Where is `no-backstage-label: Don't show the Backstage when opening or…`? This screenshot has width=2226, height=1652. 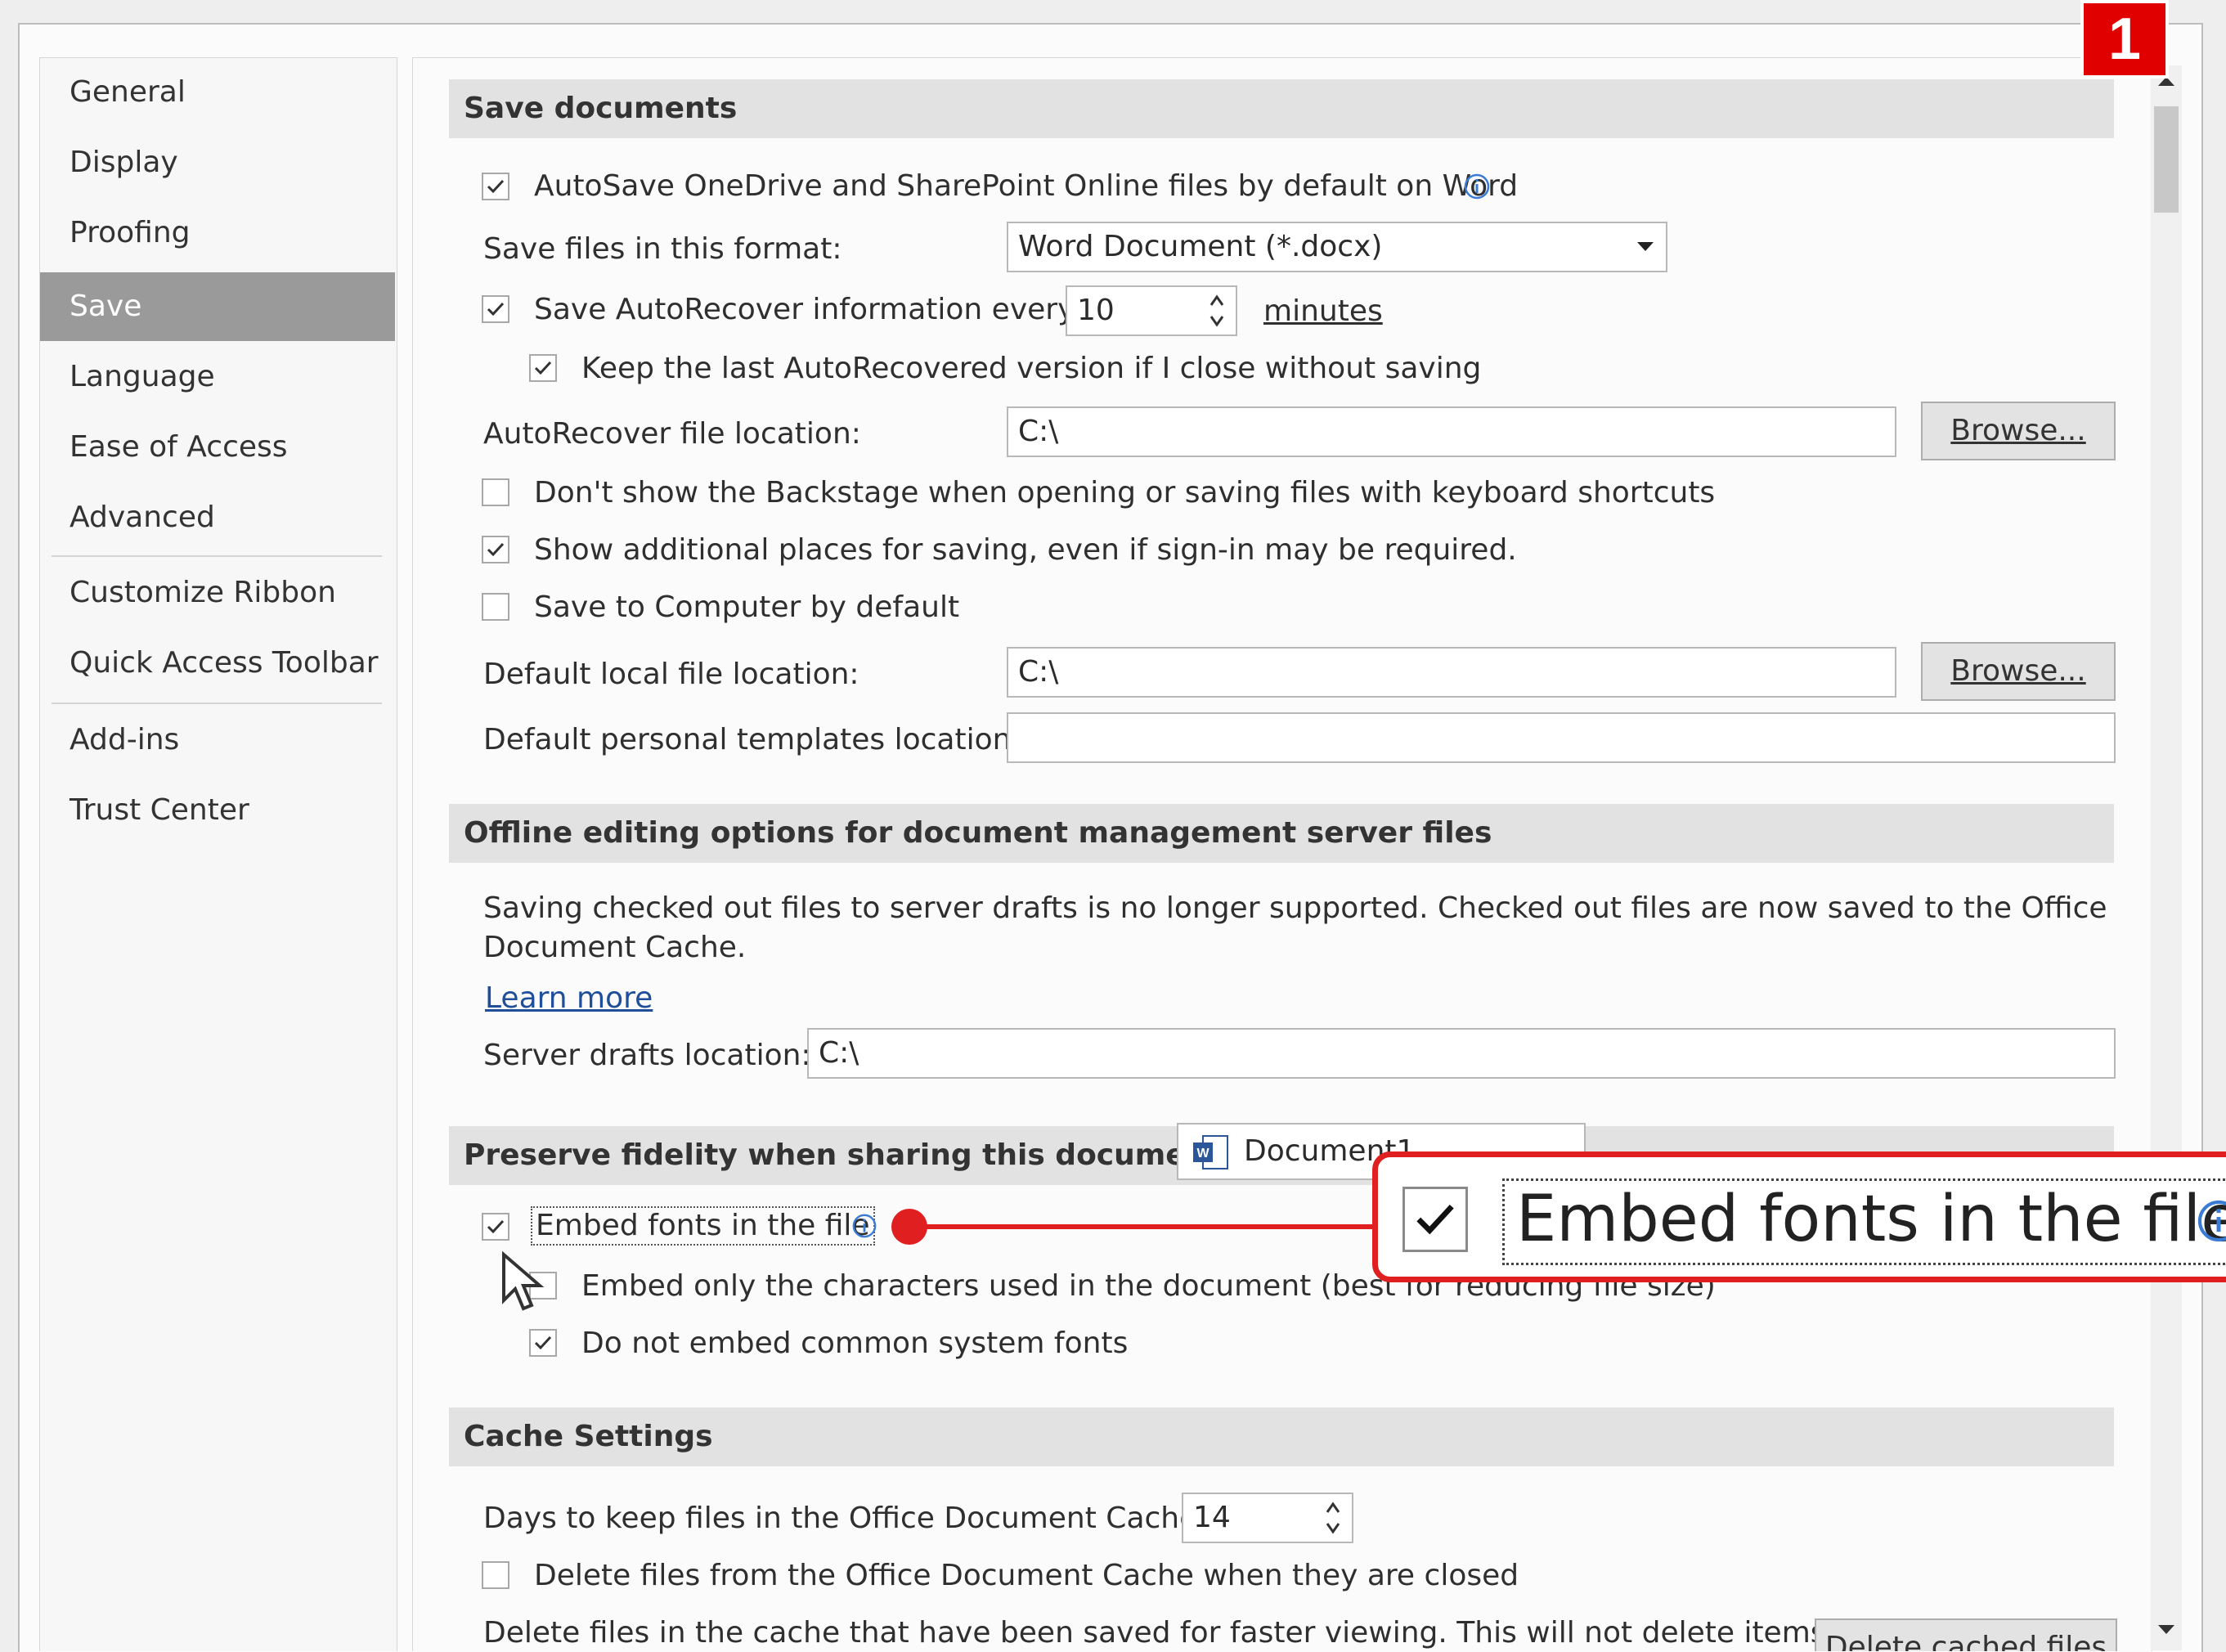
no-backstage-label: Don't show the Backstage when opening or… is located at coordinates (1125, 493).